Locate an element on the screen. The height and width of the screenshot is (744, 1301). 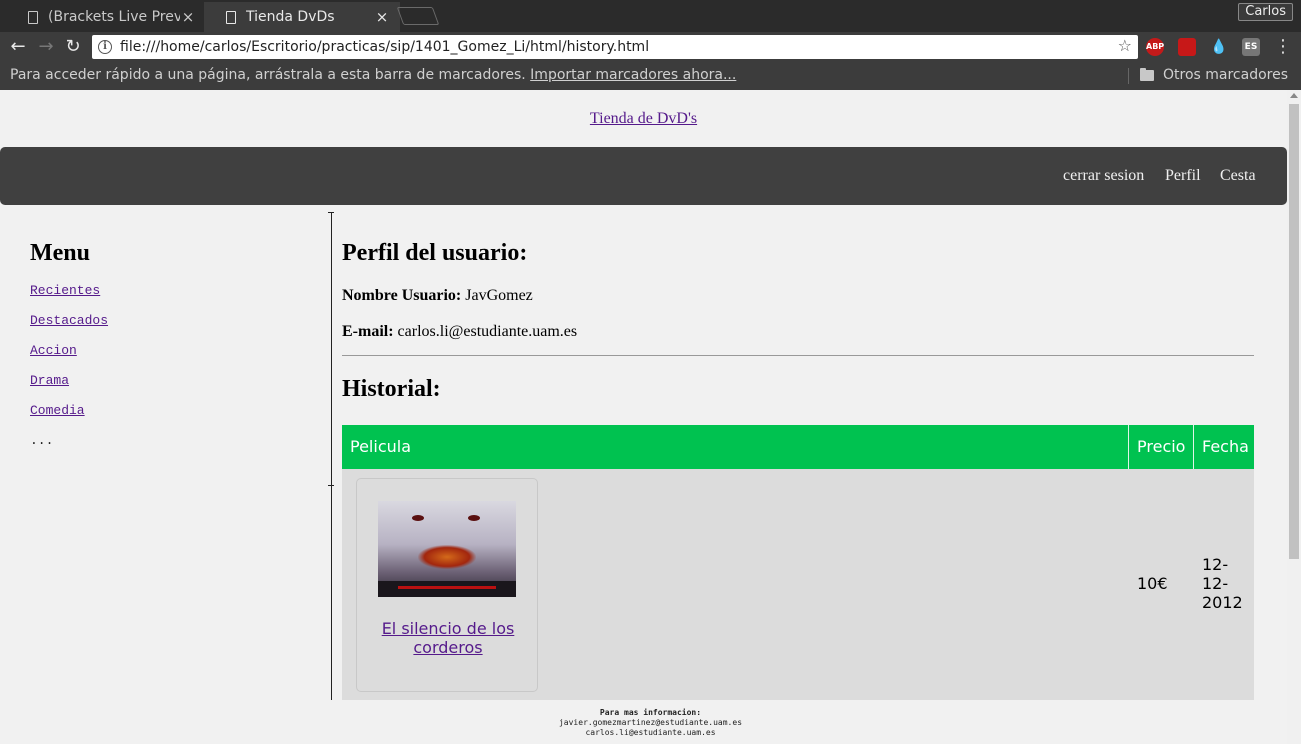
bookmarks-separator is located at coordinates (1128, 76).